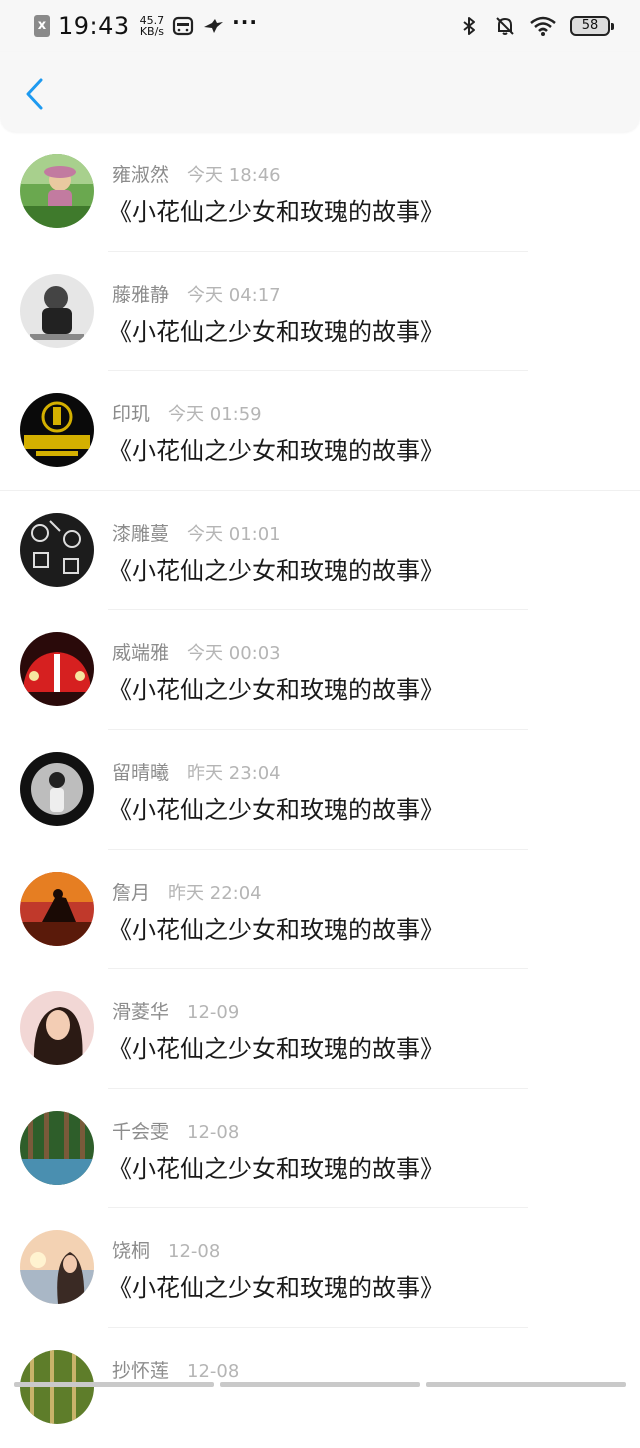 This screenshot has width=640, height=1448. I want to click on status-left: x 19:43 45.7 KB/s ···, so click(146, 26).